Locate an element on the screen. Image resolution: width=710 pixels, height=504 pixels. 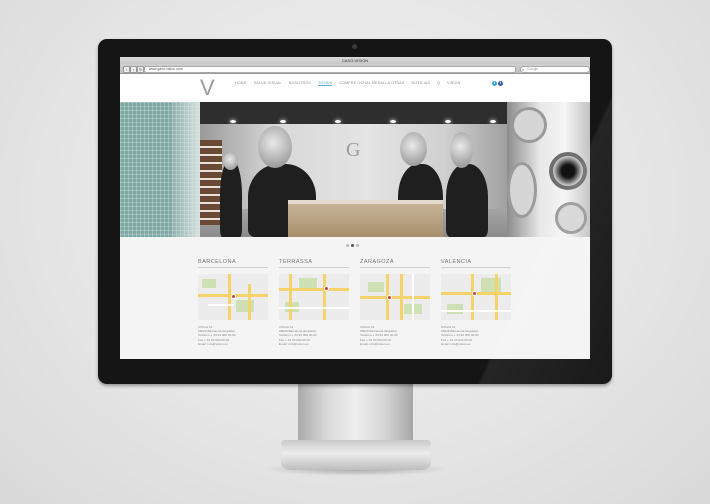
store-counter is located at coordinates (365, 218).